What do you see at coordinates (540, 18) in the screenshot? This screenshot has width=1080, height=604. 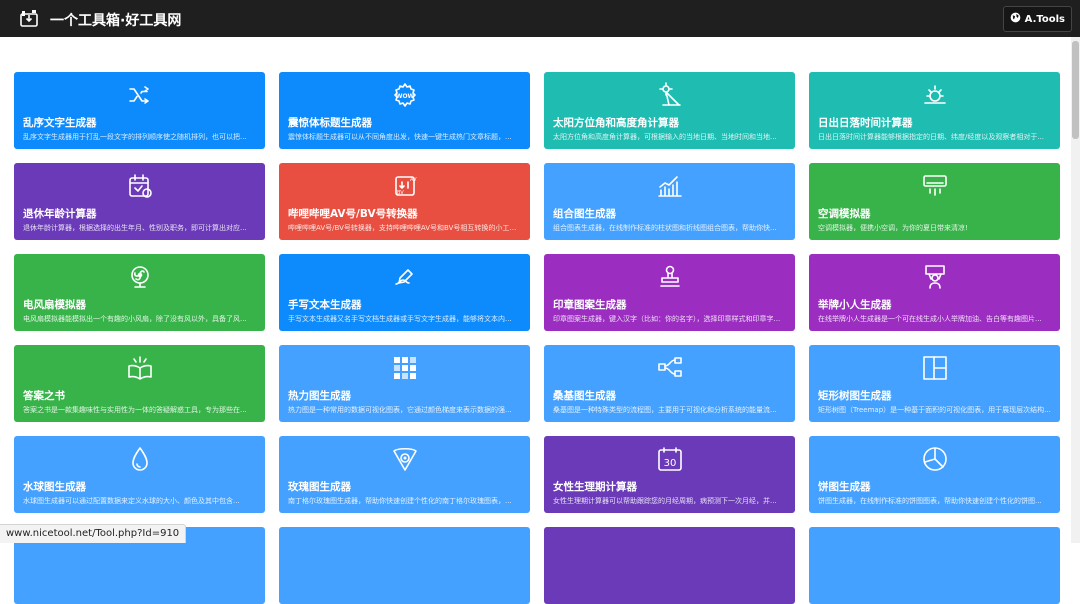 I see `top-navbar: 一个工具箱·好工具网 A.Tools` at bounding box center [540, 18].